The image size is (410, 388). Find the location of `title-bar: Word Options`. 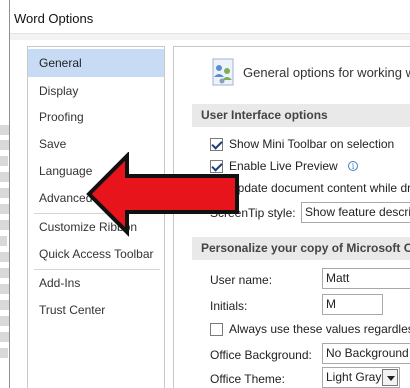

title-bar: Word Options is located at coordinates (210, 17).